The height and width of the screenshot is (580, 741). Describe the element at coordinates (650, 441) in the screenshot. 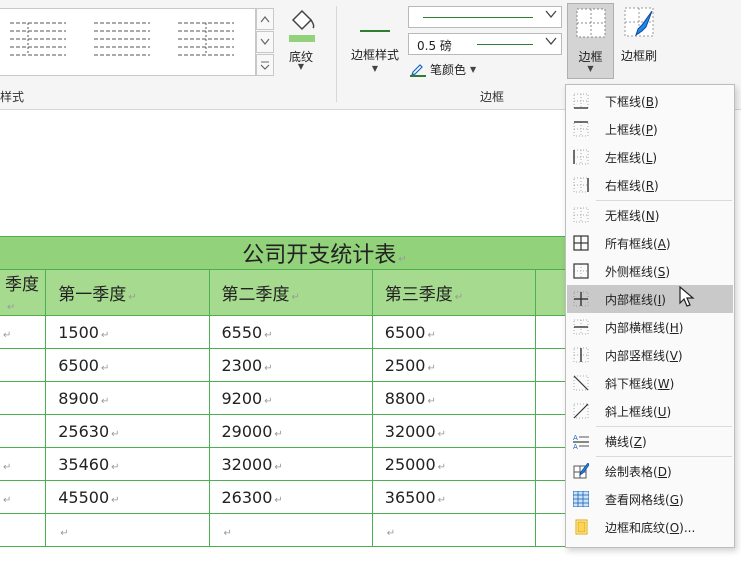

I see `menu-item-horizontal-line: AA 横线(Z)` at that location.